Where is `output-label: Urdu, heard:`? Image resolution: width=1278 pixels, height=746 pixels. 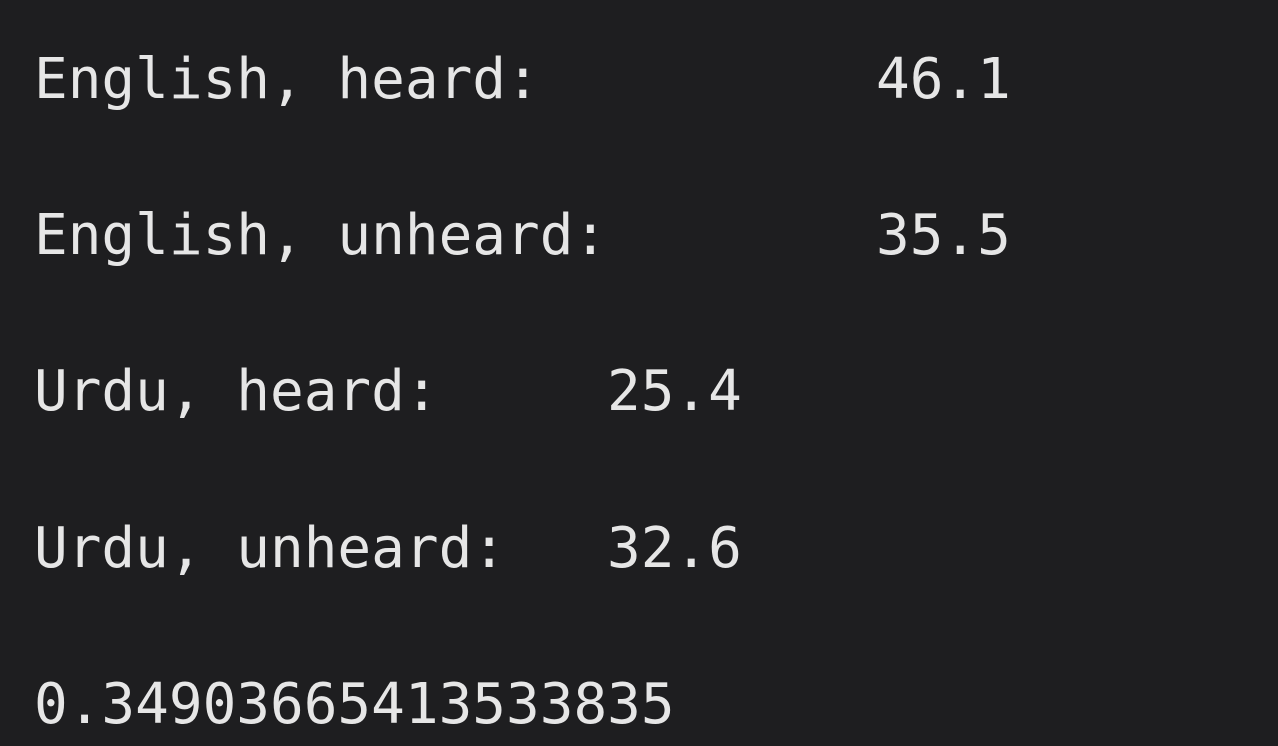 output-label: Urdu, heard: is located at coordinates (236, 391).